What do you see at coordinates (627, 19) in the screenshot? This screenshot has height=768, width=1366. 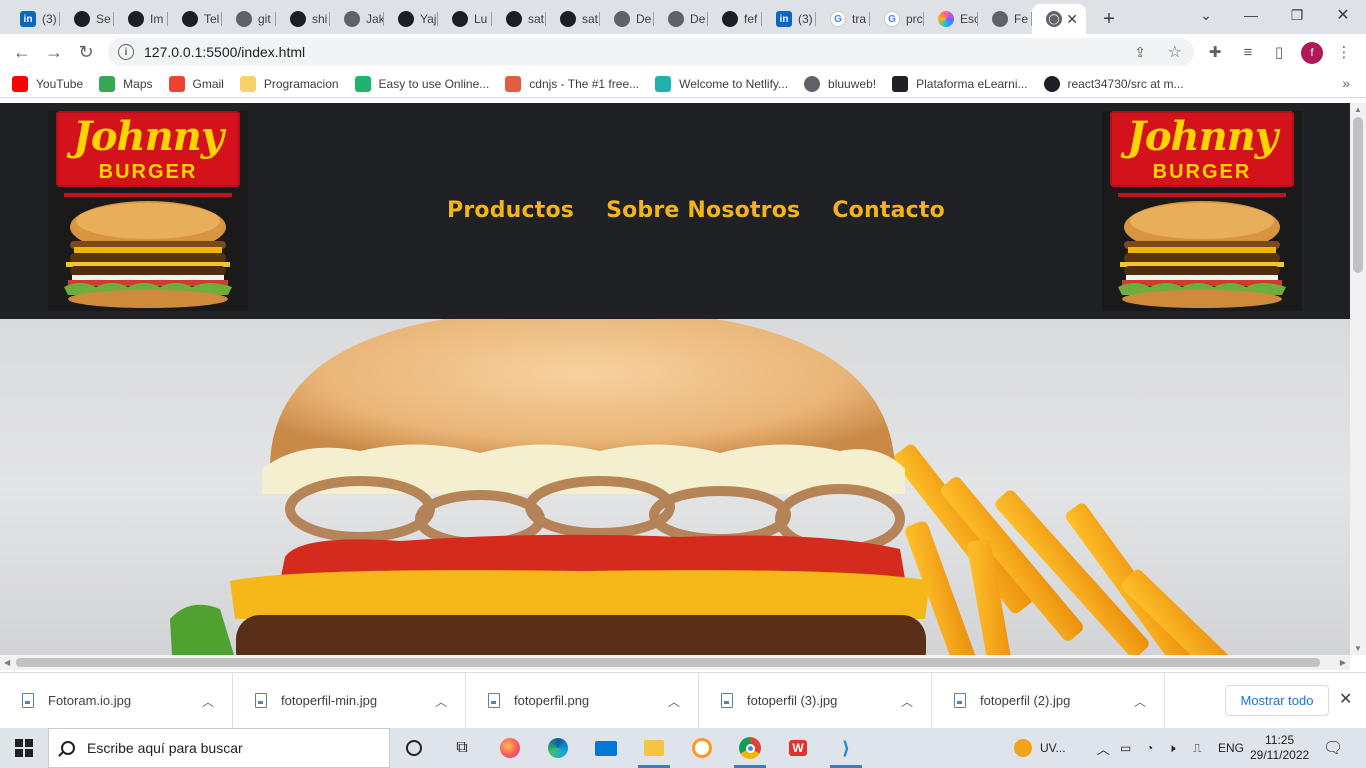 I see `tab-11: De` at bounding box center [627, 19].